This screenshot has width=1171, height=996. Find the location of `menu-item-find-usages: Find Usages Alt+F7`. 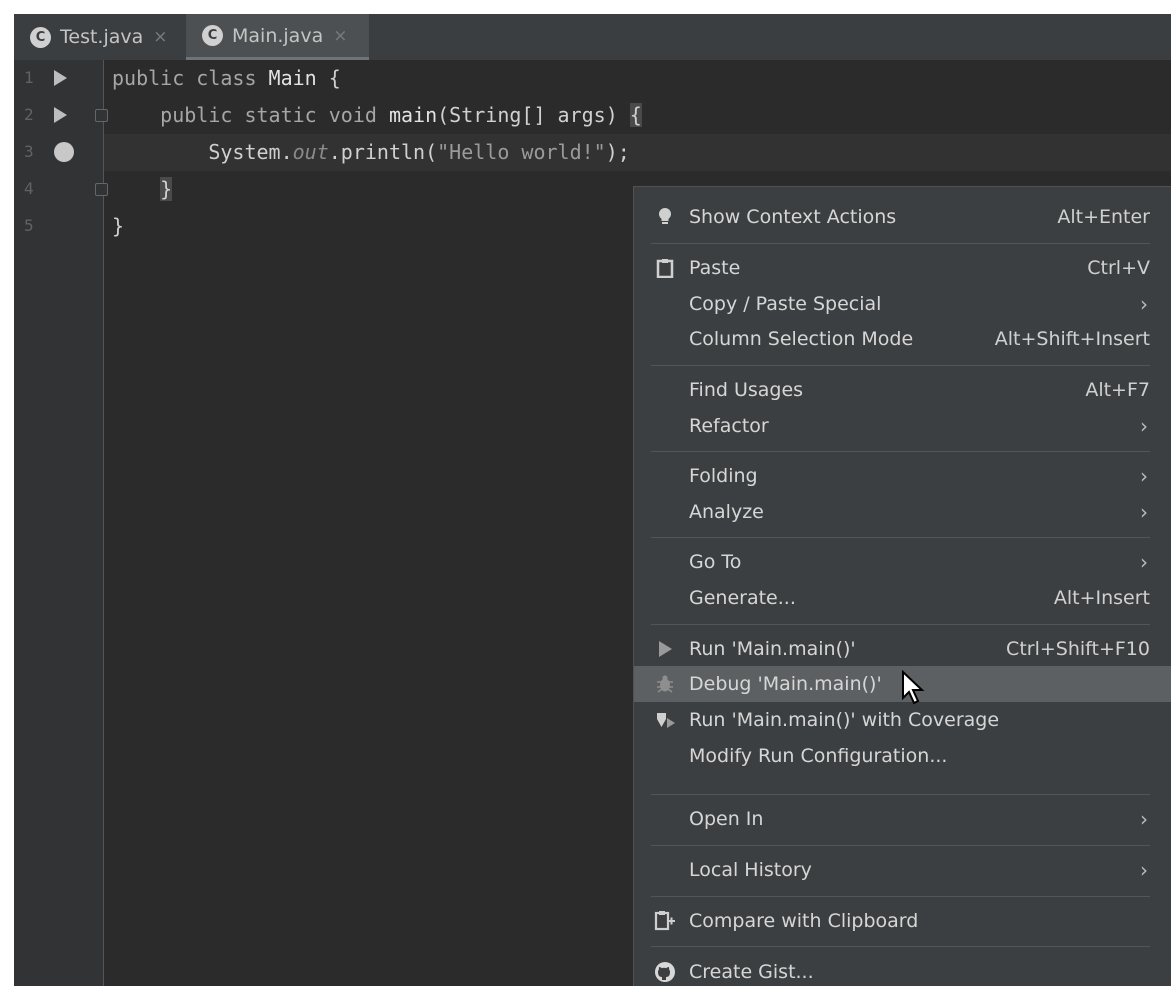

menu-item-find-usages: Find Usages Alt+F7 is located at coordinates (902, 390).